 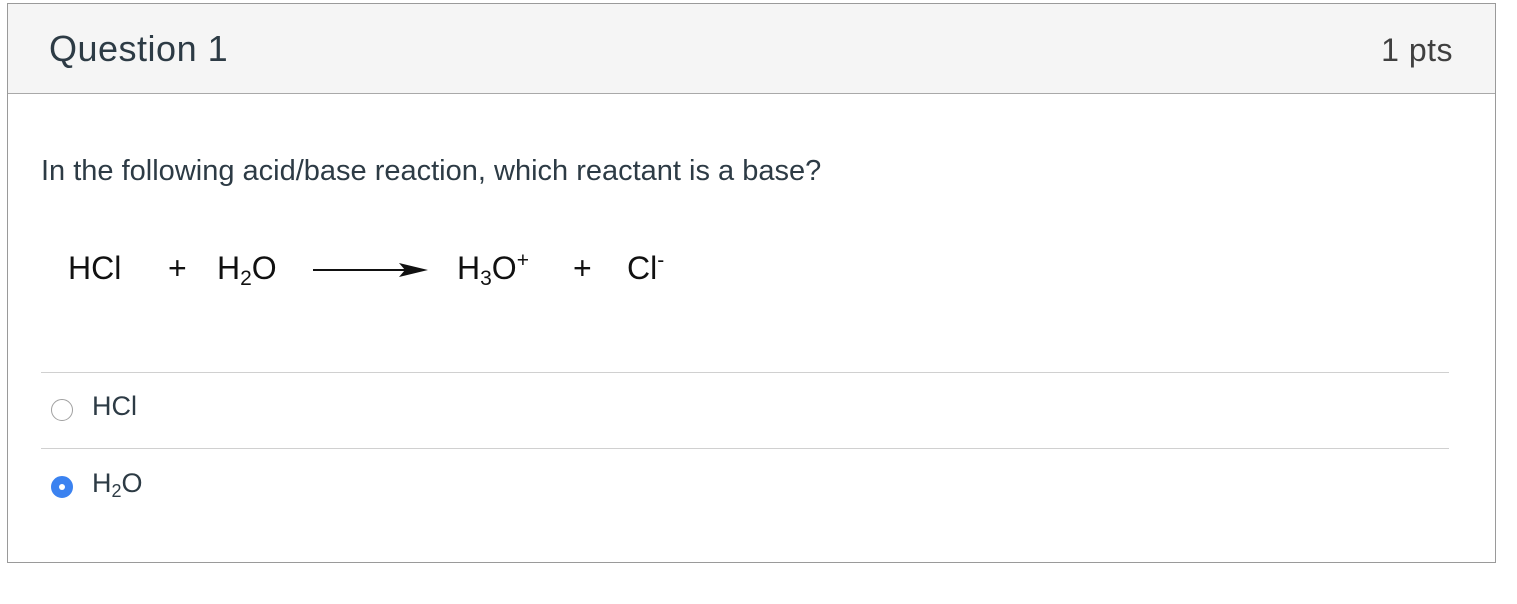 What do you see at coordinates (117, 484) in the screenshot?
I see `answer-label: H2O` at bounding box center [117, 484].